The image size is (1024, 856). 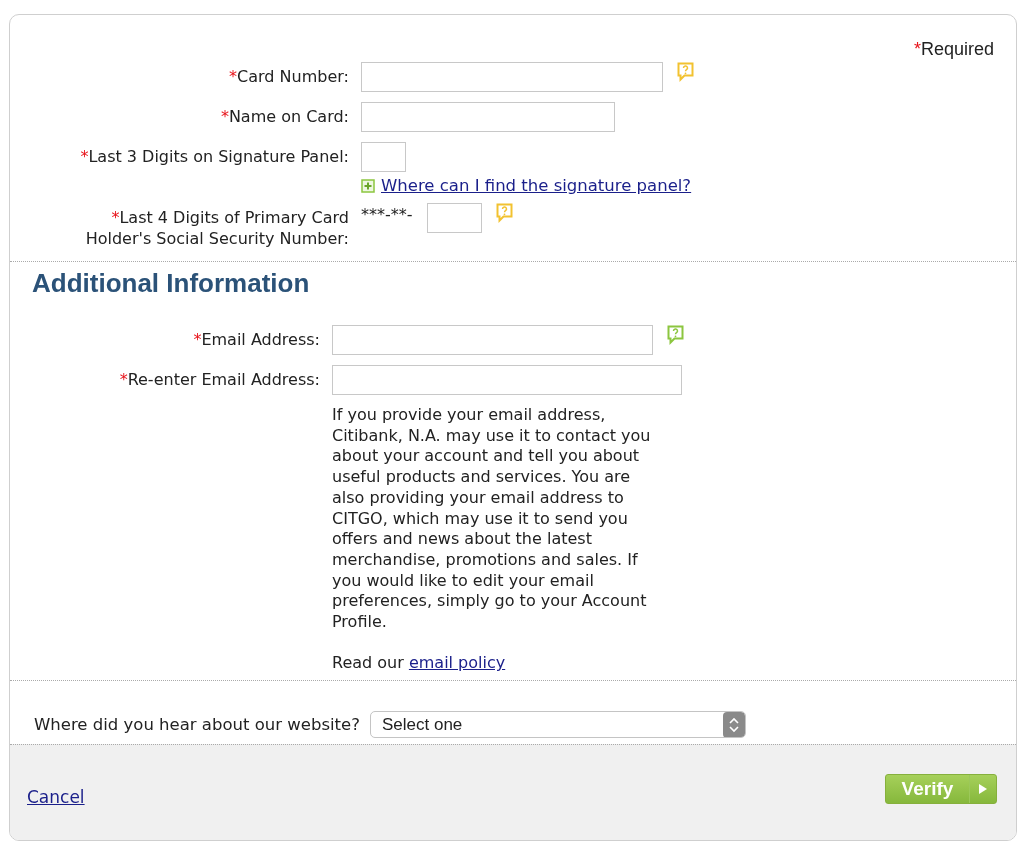 I want to click on play-icon, so click(x=983, y=789).